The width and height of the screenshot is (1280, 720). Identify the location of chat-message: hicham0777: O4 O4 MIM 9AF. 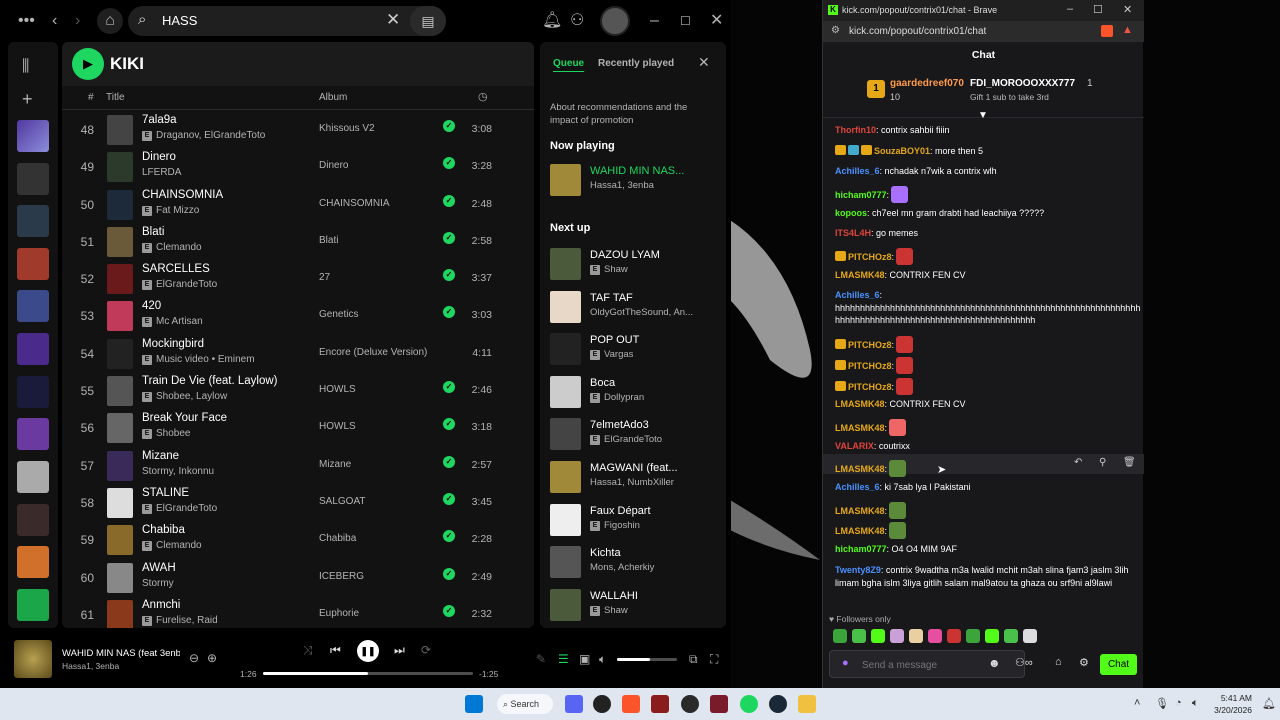
(985, 549).